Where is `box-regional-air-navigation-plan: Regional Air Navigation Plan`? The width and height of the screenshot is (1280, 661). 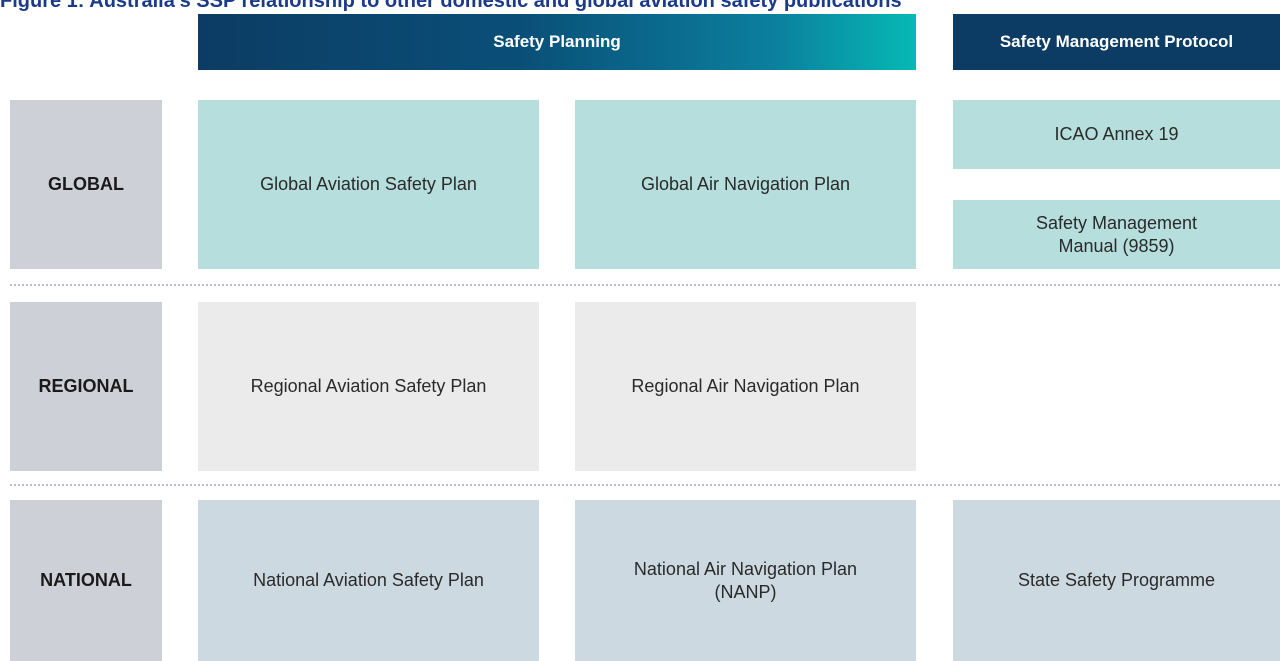 box-regional-air-navigation-plan: Regional Air Navigation Plan is located at coordinates (745, 386).